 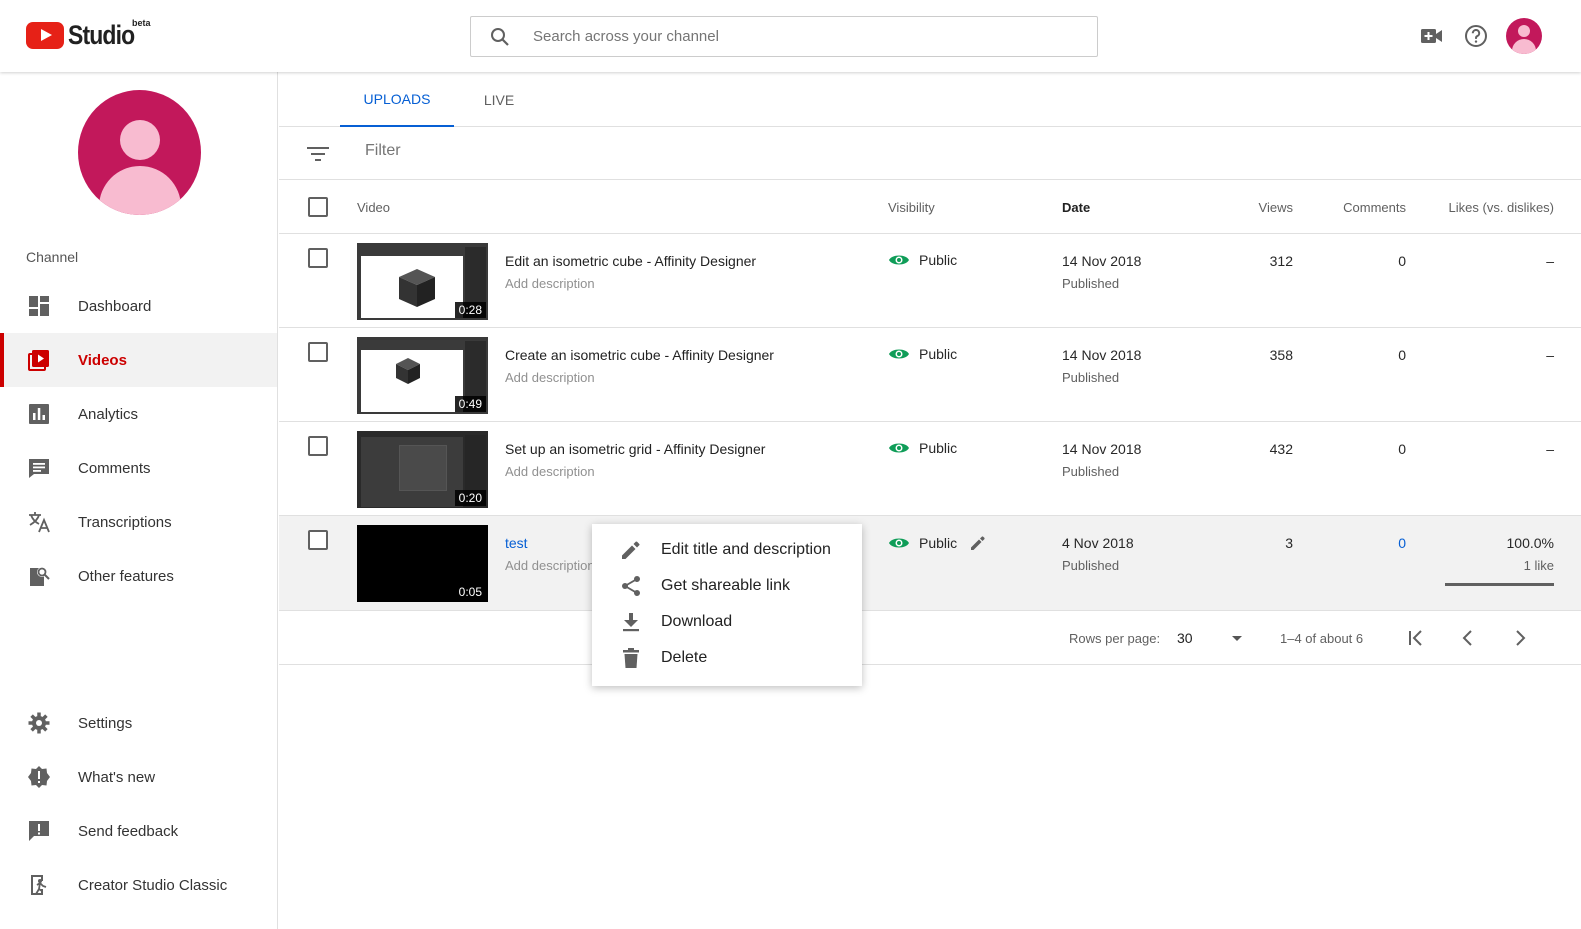 I want to click on sidebar-item-label: Creator Studio Classic, so click(x=153, y=885).